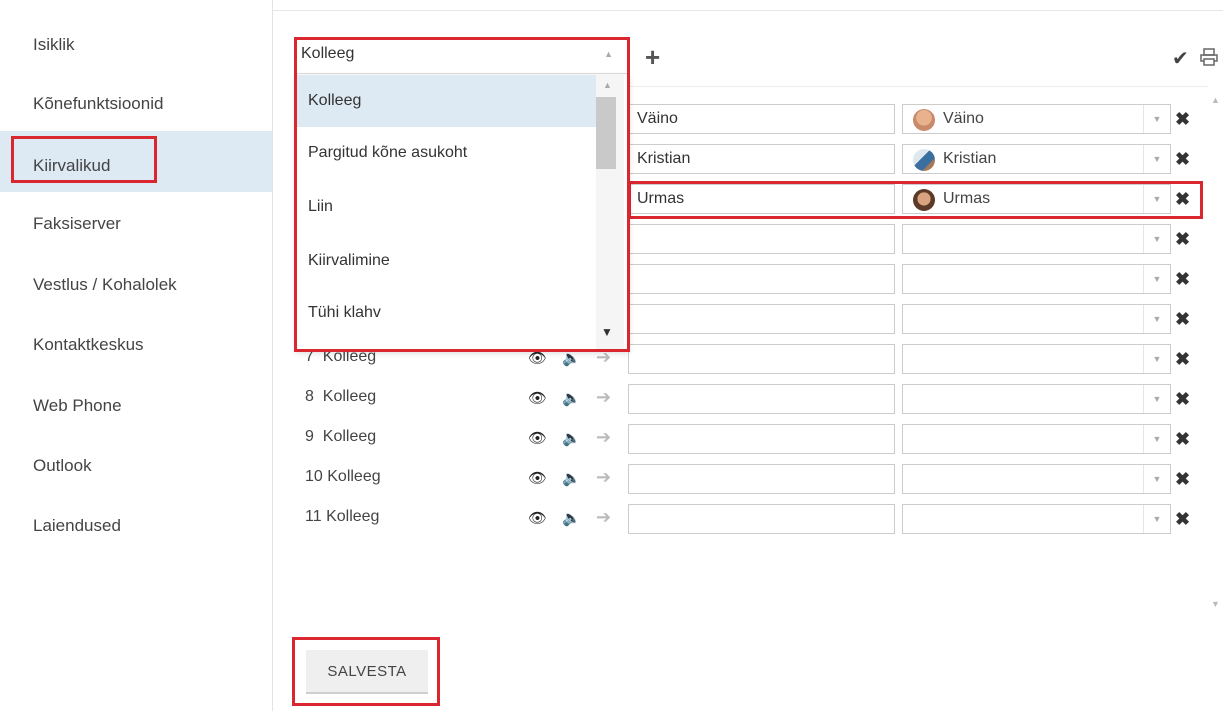 The height and width of the screenshot is (711, 1223). What do you see at coordinates (71, 166) in the screenshot?
I see `sidebar-item-kiirvalikud: Kiirvalikud` at bounding box center [71, 166].